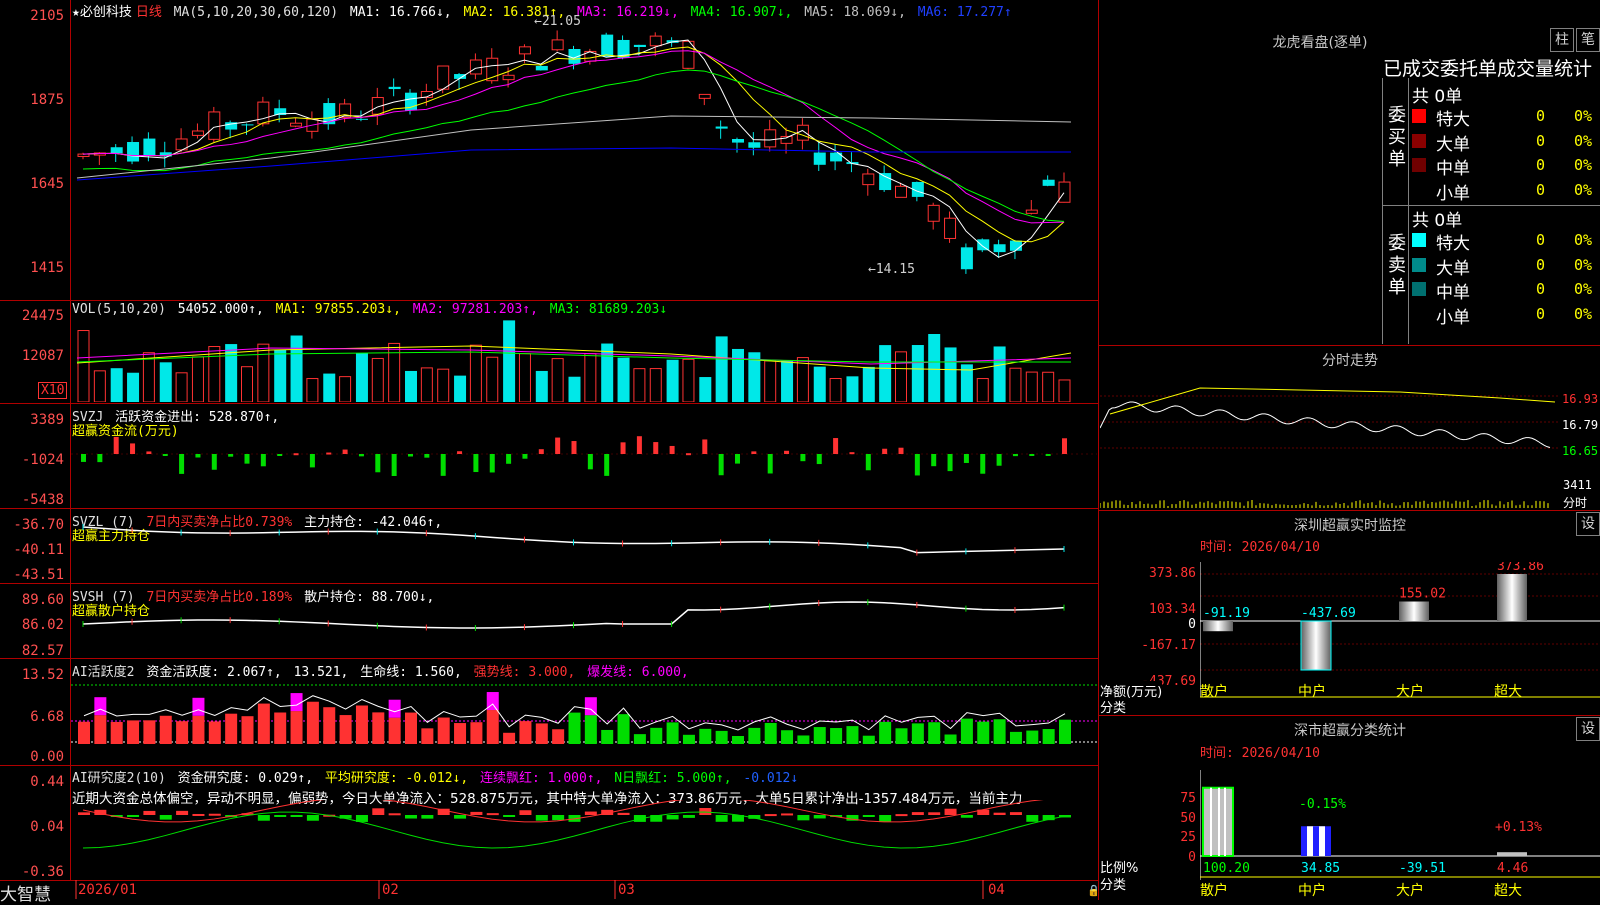 Image resolution: width=1600 pixels, height=905 pixels. I want to click on legend-swatch, so click(1419, 189).